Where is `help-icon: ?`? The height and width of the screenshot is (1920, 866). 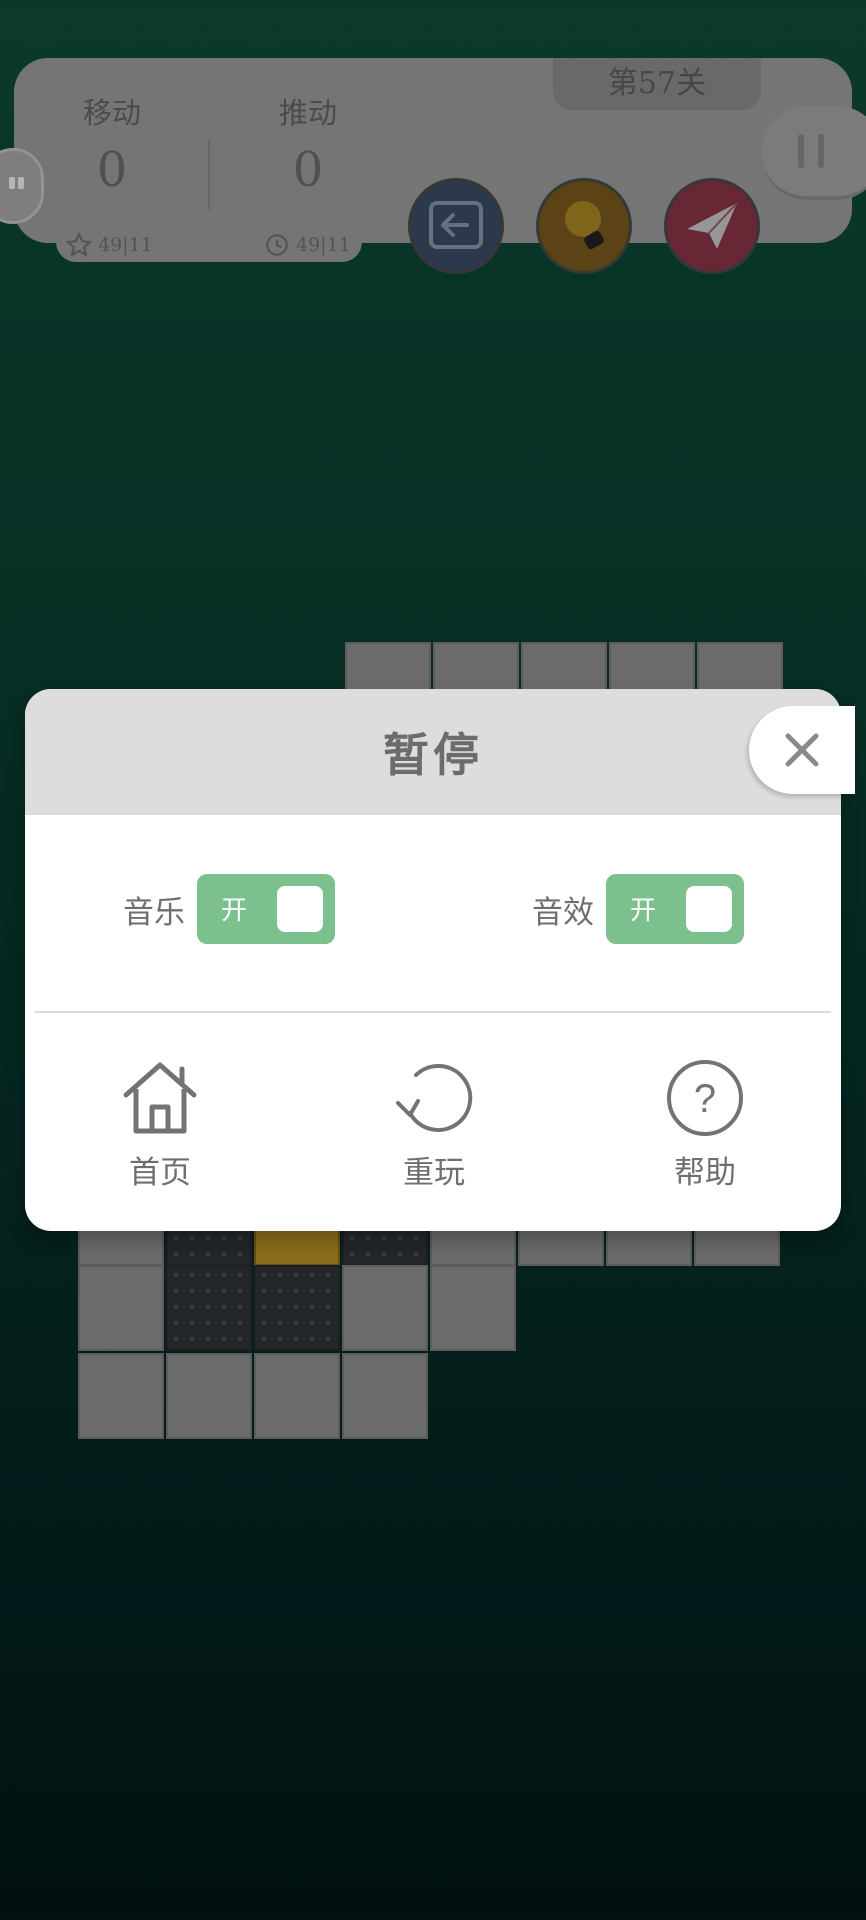
help-icon: ? is located at coordinates (705, 1098).